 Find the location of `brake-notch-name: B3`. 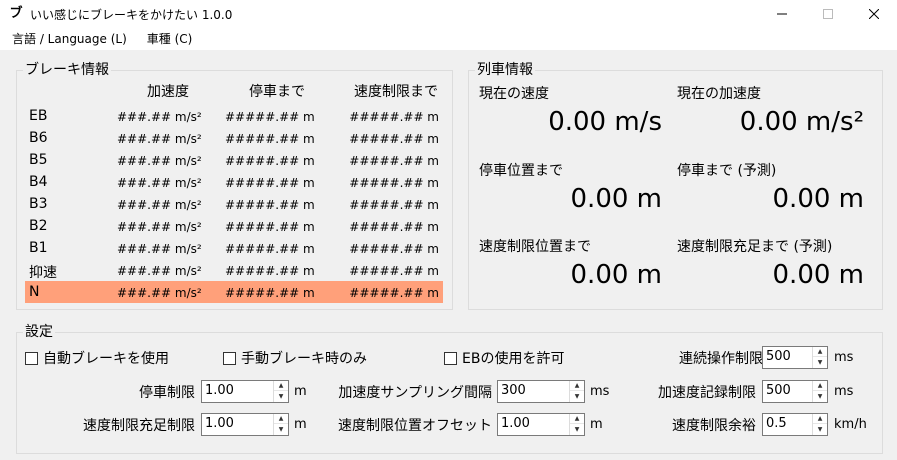

brake-notch-name: B3 is located at coordinates (38, 204).